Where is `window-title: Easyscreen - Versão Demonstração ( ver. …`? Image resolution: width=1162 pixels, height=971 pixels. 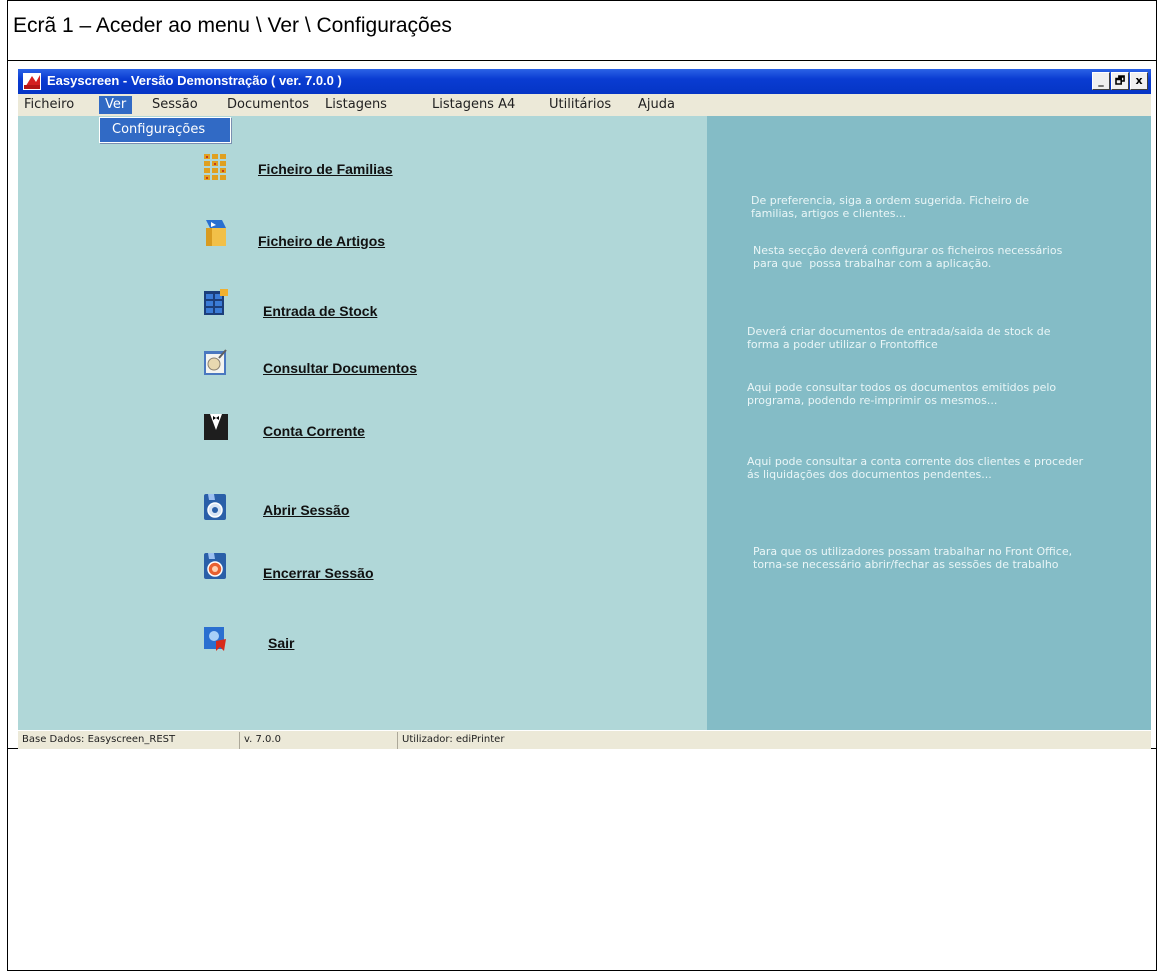
window-title: Easyscreen - Versão Demonstração ( ver. … is located at coordinates (194, 80).